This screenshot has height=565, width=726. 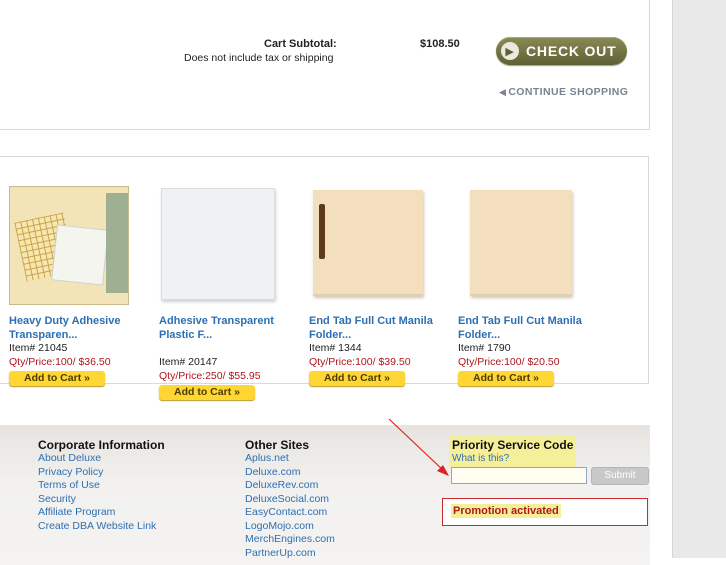 I want to click on submit-button: Submit, so click(x=620, y=476).